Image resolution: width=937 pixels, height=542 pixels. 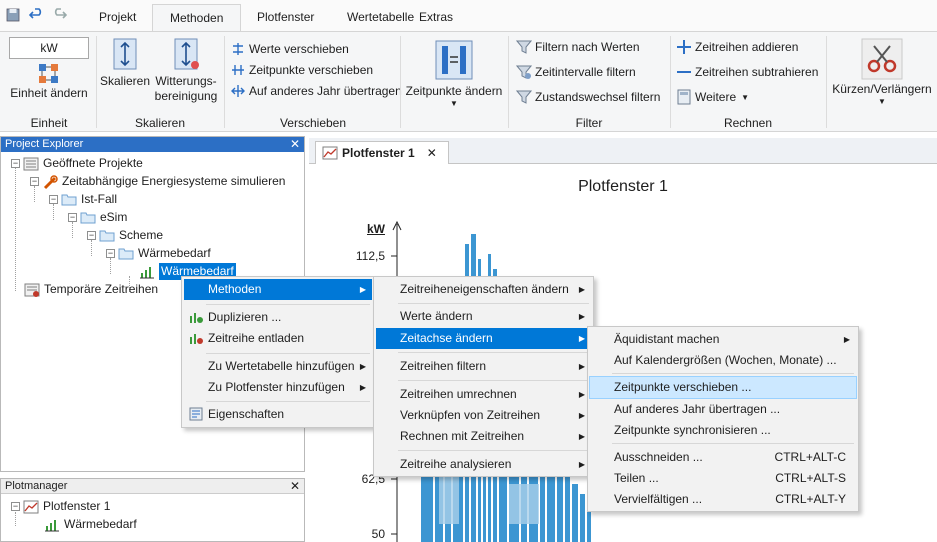 I want to click on kuerzen-verlaengern-button: Kürzen/Verlängern ▼, so click(x=882, y=71).